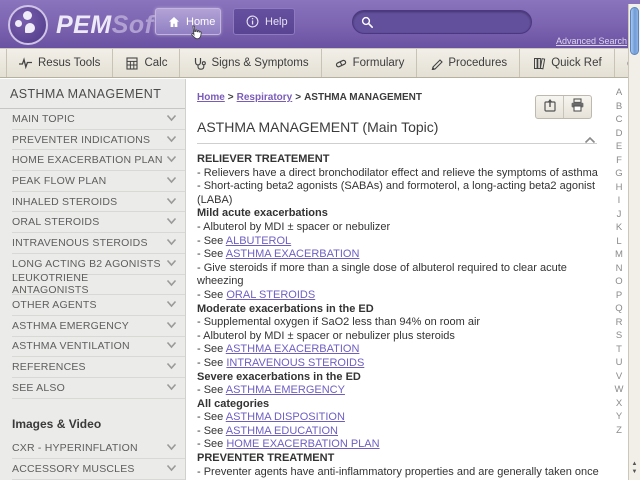 The height and width of the screenshot is (480, 640). What do you see at coordinates (469, 63) in the screenshot?
I see `toolbar-button-procedures: Procedures` at bounding box center [469, 63].